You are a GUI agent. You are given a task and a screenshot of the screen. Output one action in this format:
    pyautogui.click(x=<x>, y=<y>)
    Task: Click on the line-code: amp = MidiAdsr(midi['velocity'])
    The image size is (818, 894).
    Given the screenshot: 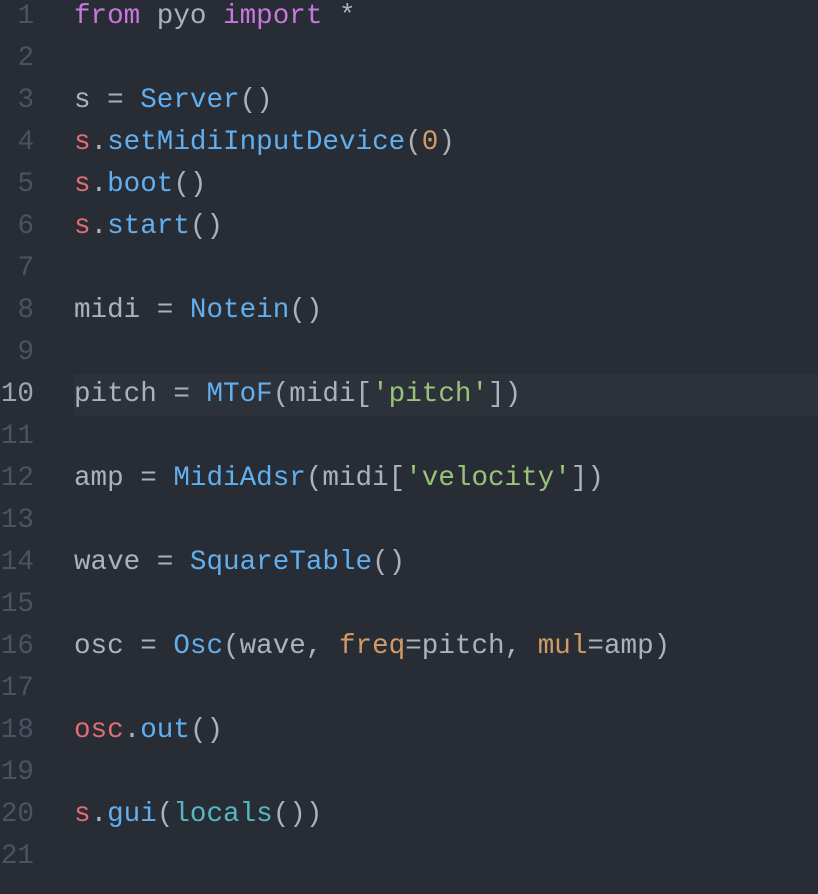 What is the action you would take?
    pyautogui.click(x=446, y=479)
    